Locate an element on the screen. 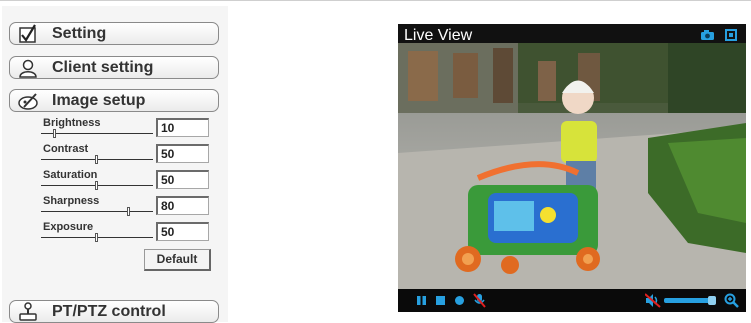  setting-label: Setting is located at coordinates (79, 33).